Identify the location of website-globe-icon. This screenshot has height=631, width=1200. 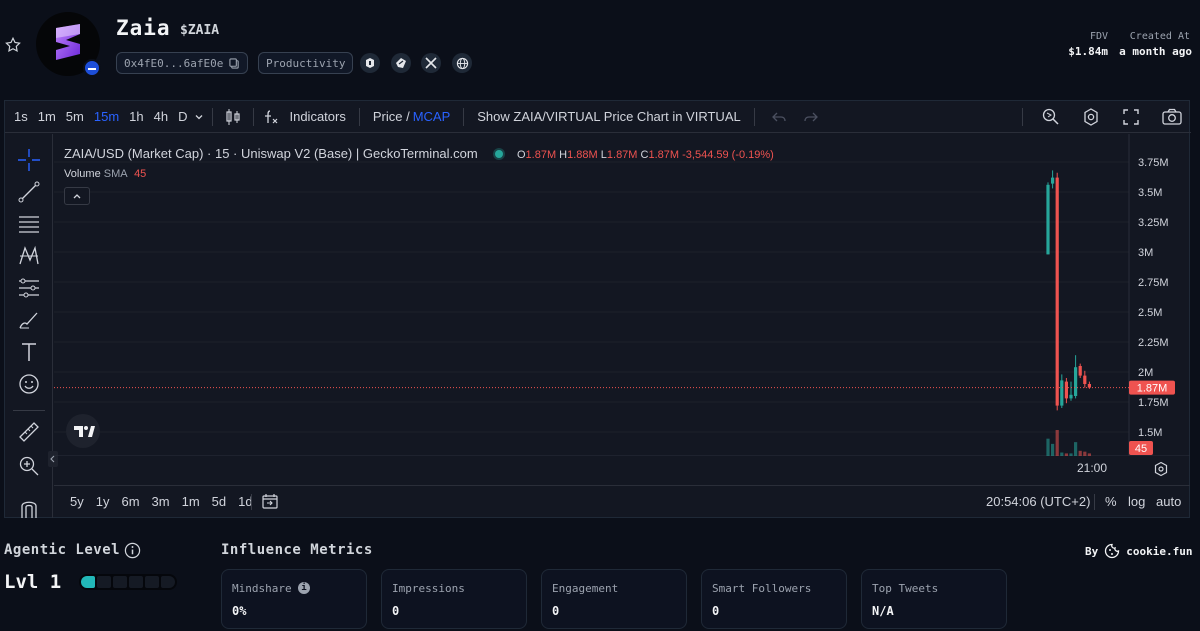
(462, 63).